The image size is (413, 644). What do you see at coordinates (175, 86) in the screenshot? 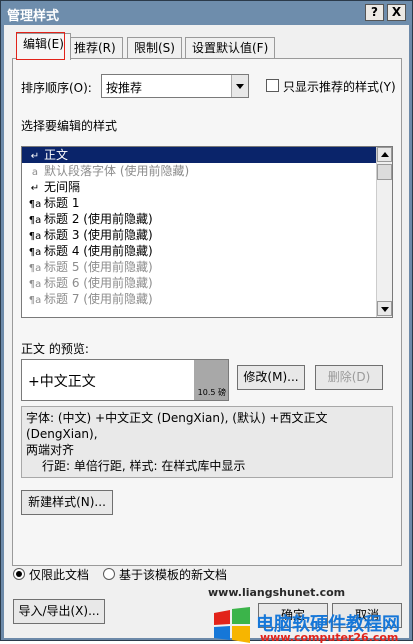
I see `sort-order-select: 按推荐` at bounding box center [175, 86].